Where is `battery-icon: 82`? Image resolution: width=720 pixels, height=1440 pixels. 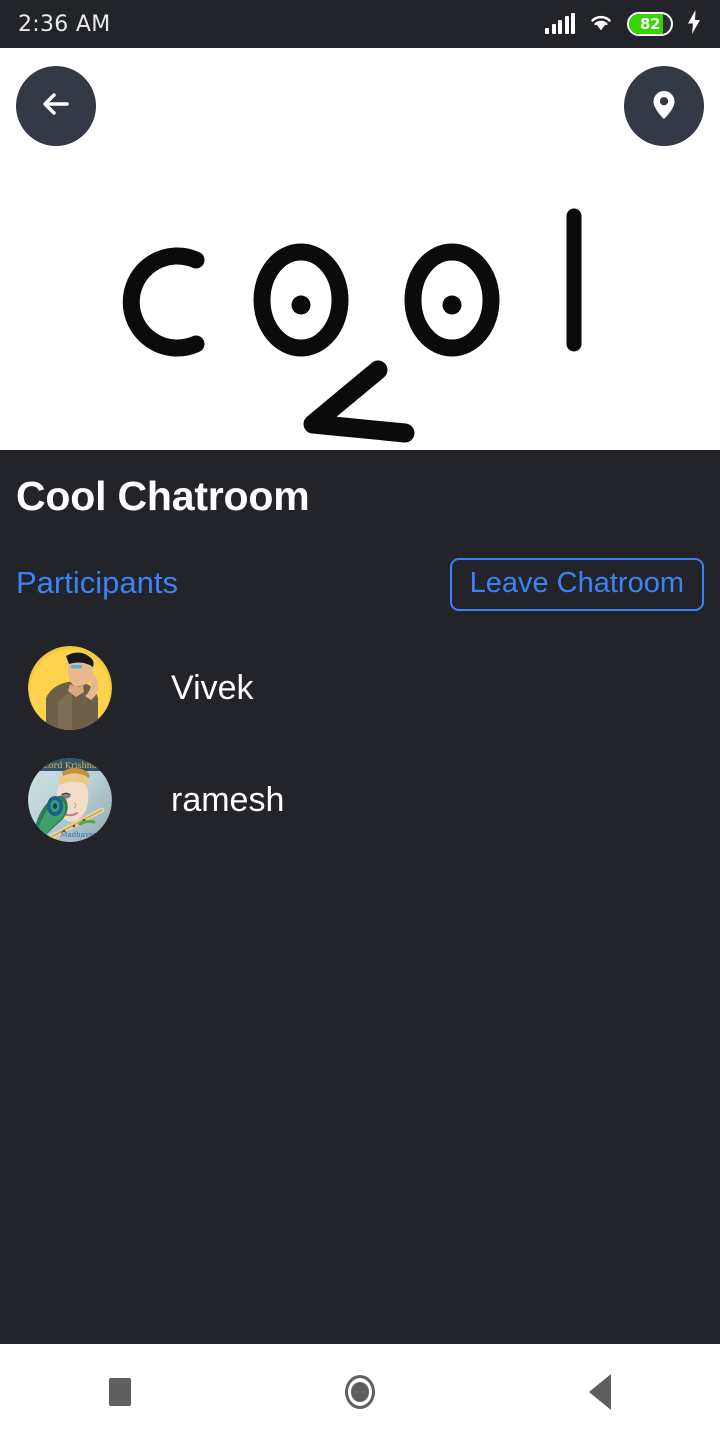 battery-icon: 82 is located at coordinates (650, 24).